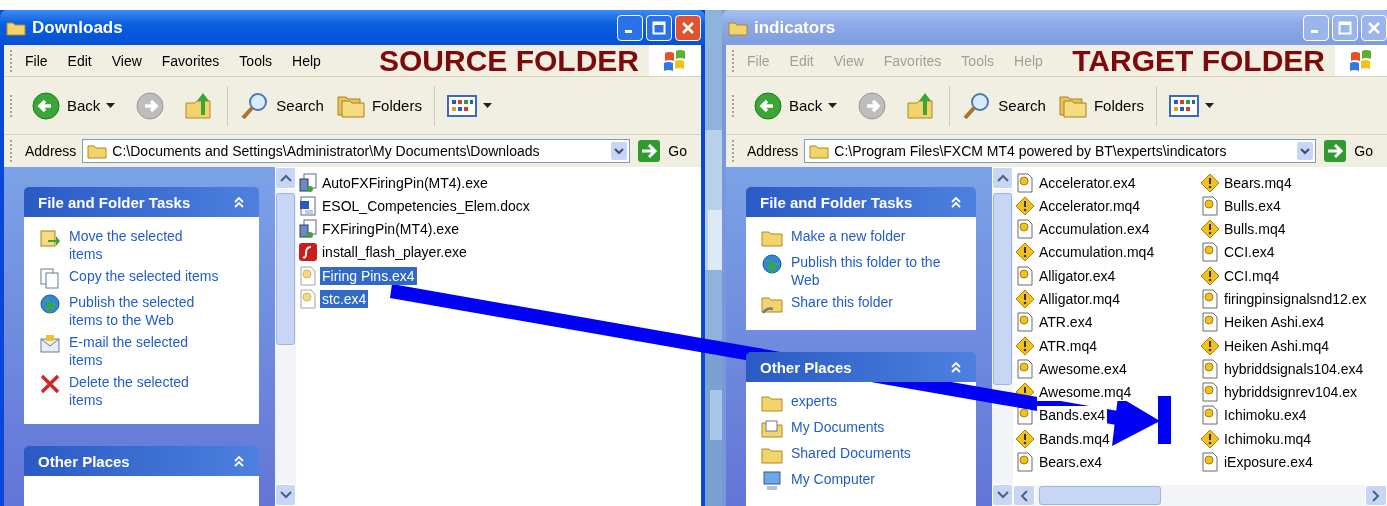 This screenshot has height=506, width=1387. Describe the element at coordinates (306, 60) in the screenshot. I see `menu-item: Help` at that location.